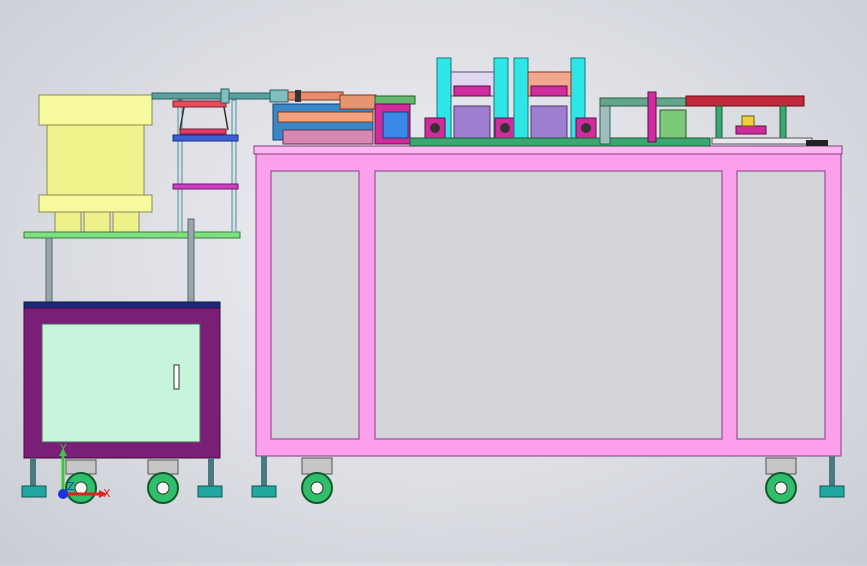 The height and width of the screenshot is (566, 867). I want to click on bowl-stand-cabinet, so click(122, 380).